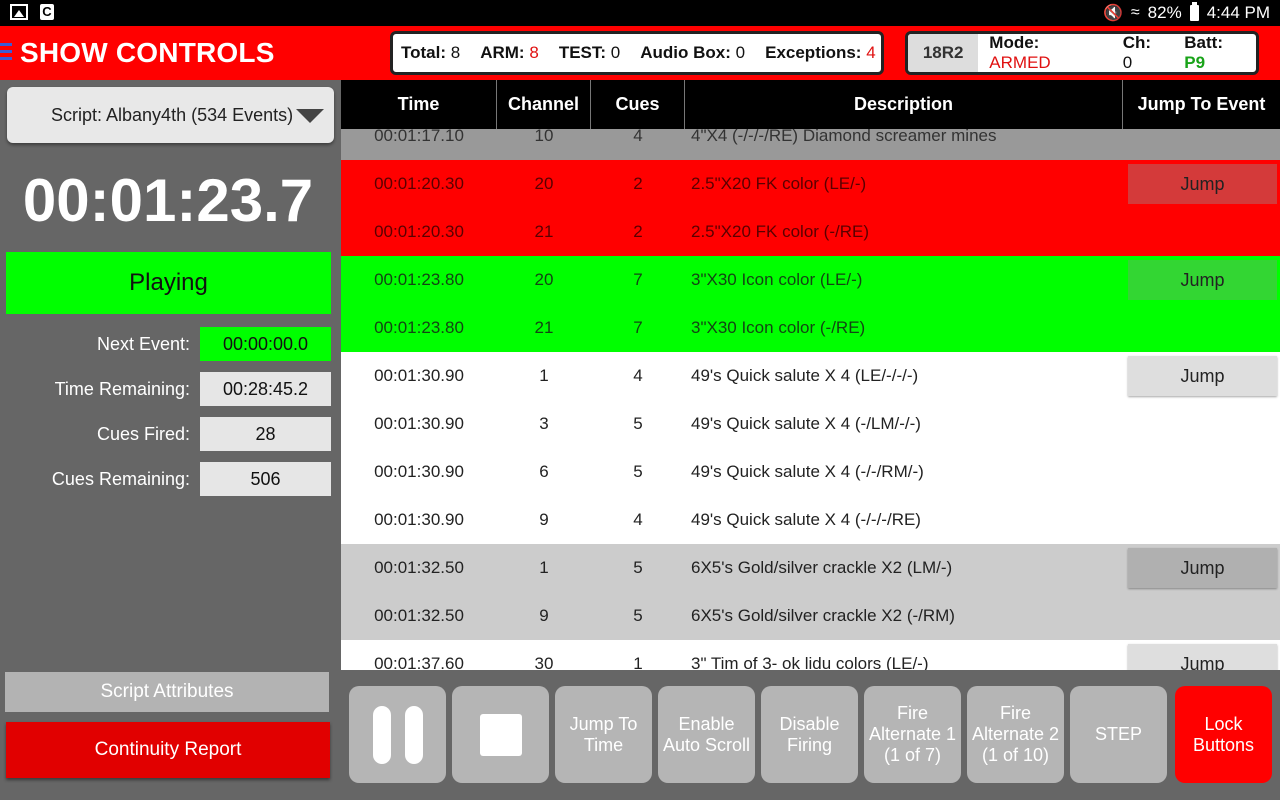 The image size is (1280, 800). Describe the element at coordinates (823, 615) in the screenshot. I see `cell-description: 6X5's Gold/silver crackle X2 (-/RM)` at that location.